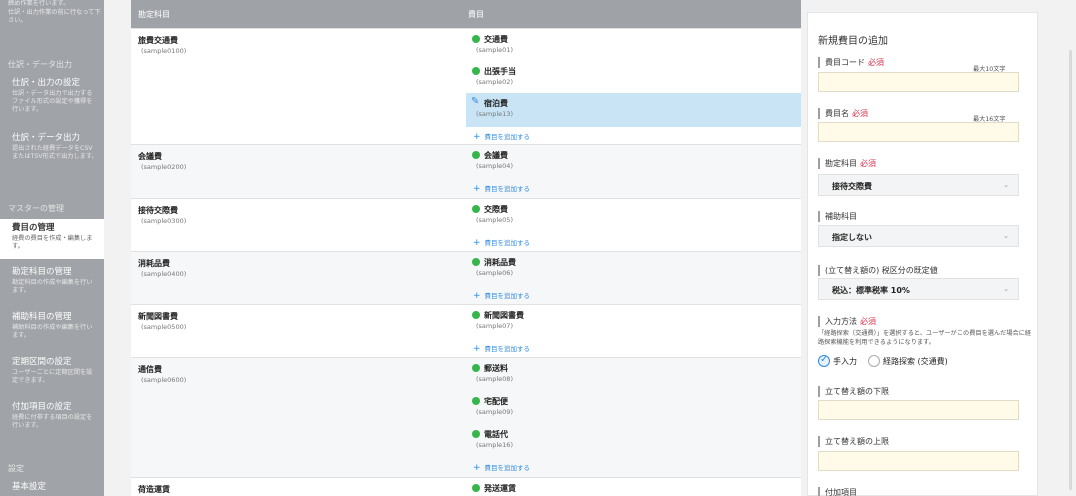  I want to click on account-select: 接待交際費 ⌄, so click(918, 185).